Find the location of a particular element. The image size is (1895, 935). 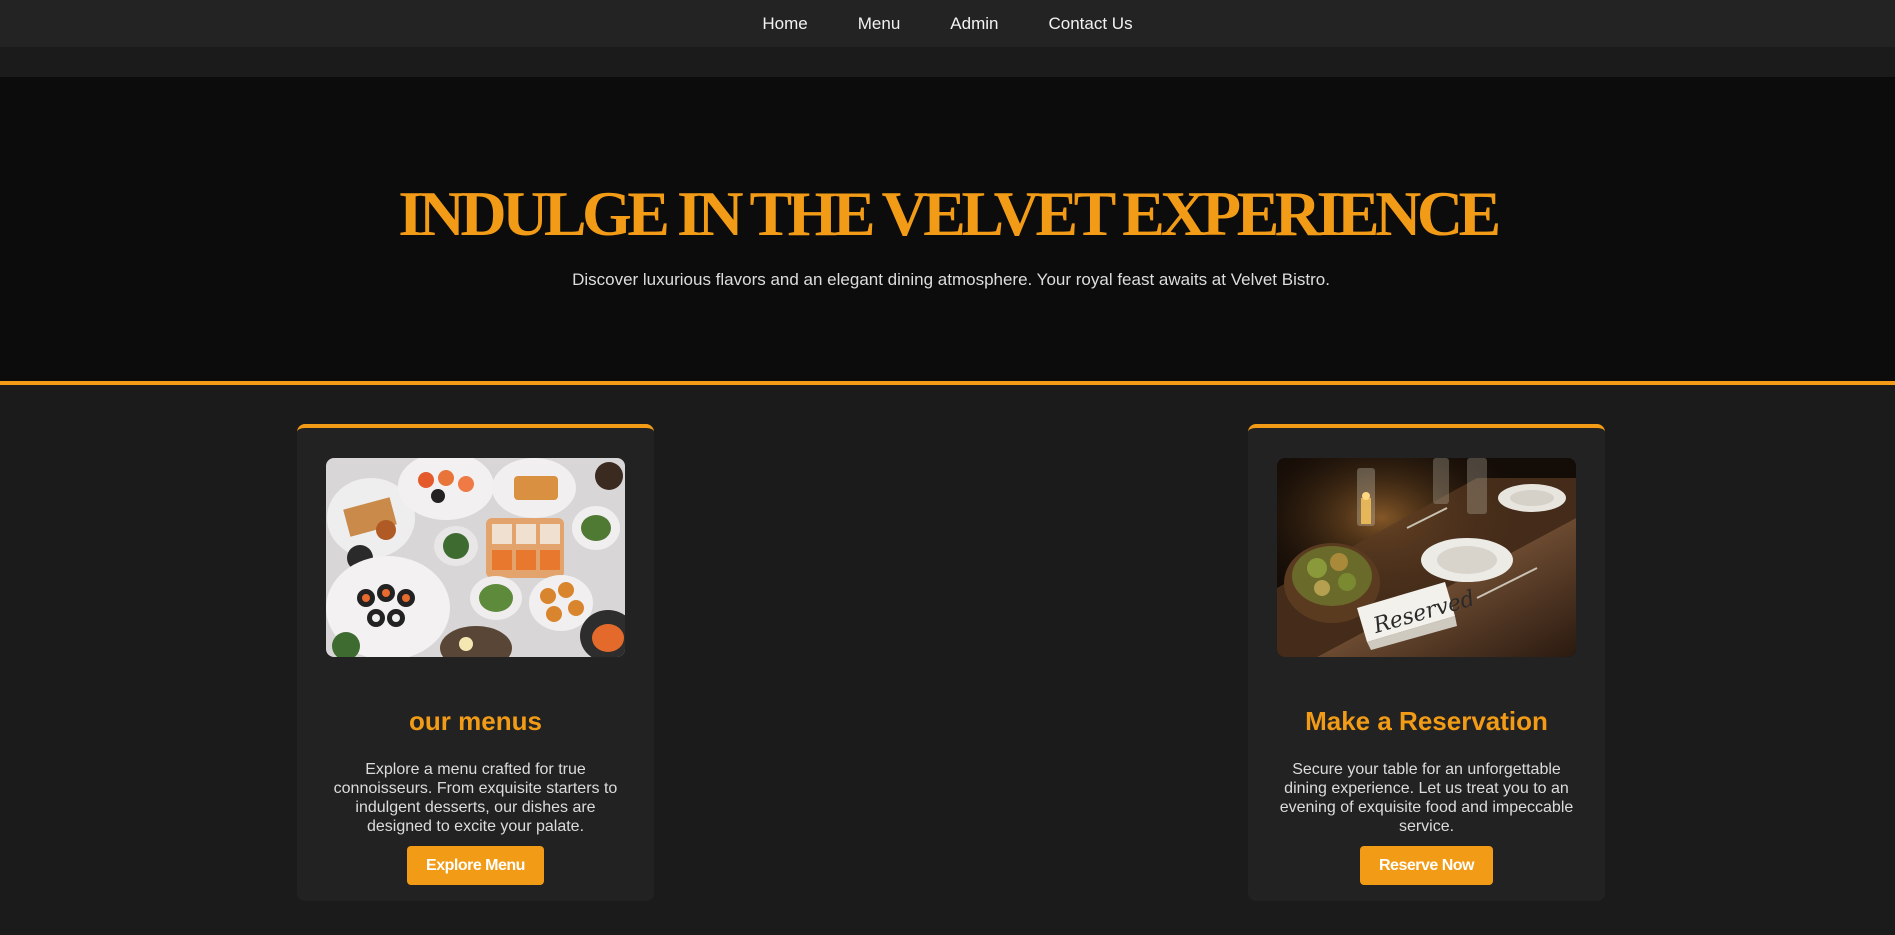

nav-admin-link: Admin is located at coordinates (974, 24).